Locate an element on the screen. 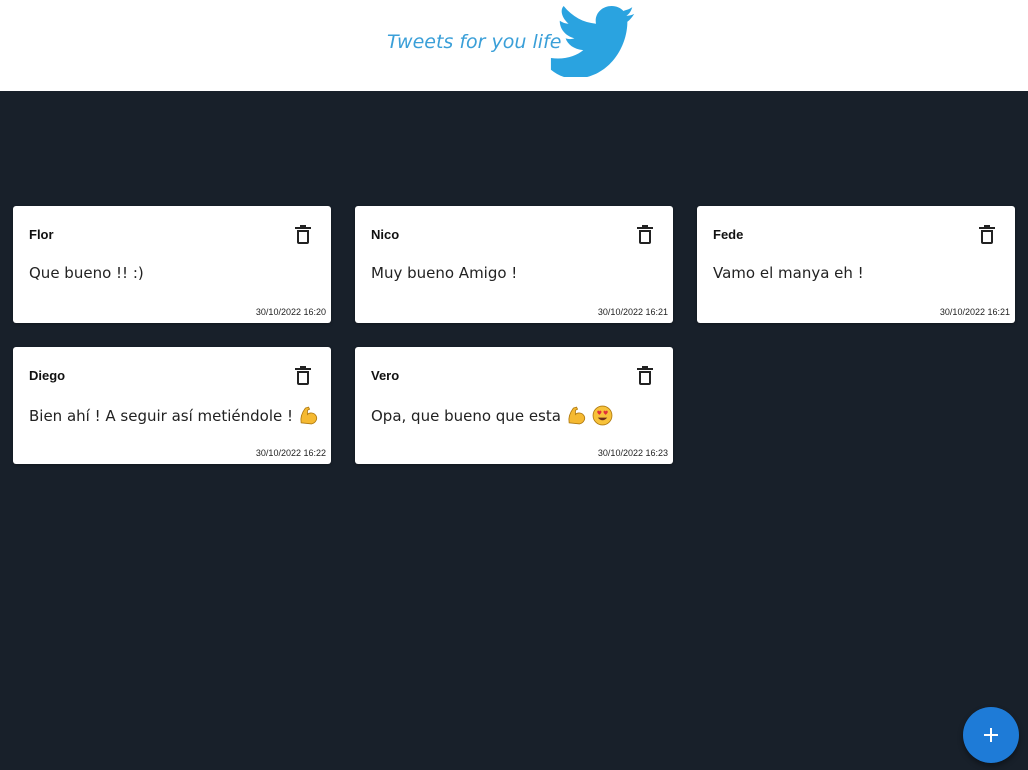 This screenshot has width=1028, height=770. tweet-author: Fede is located at coordinates (728, 234).